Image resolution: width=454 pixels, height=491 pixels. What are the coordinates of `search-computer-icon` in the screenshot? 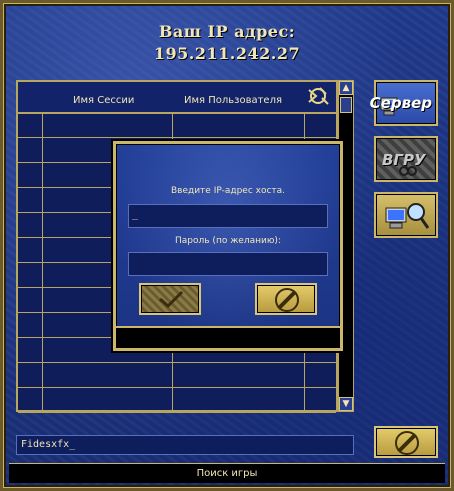 It's located at (407, 216).